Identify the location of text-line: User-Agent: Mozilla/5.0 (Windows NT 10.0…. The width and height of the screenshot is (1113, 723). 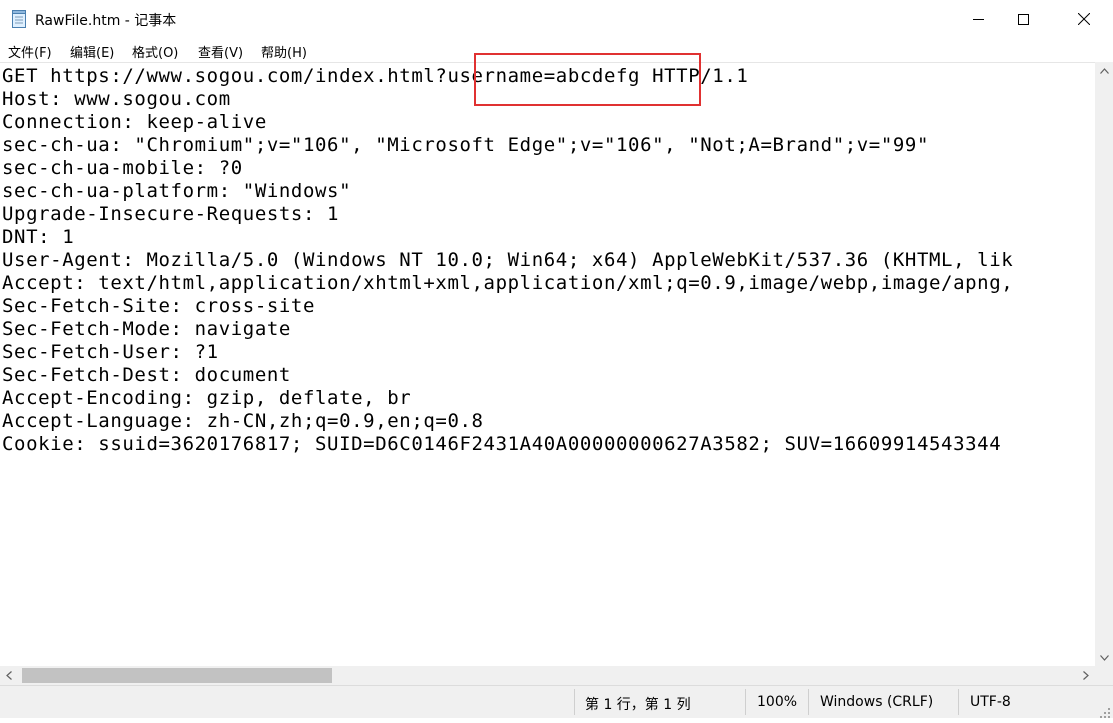
(508, 260).